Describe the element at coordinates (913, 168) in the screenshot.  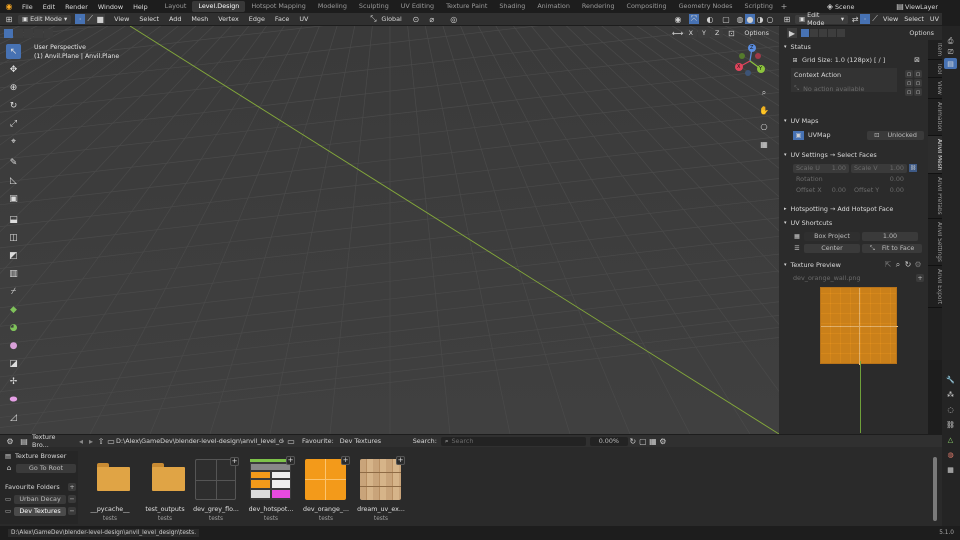
I see `link-scale-icon: ⛓` at that location.